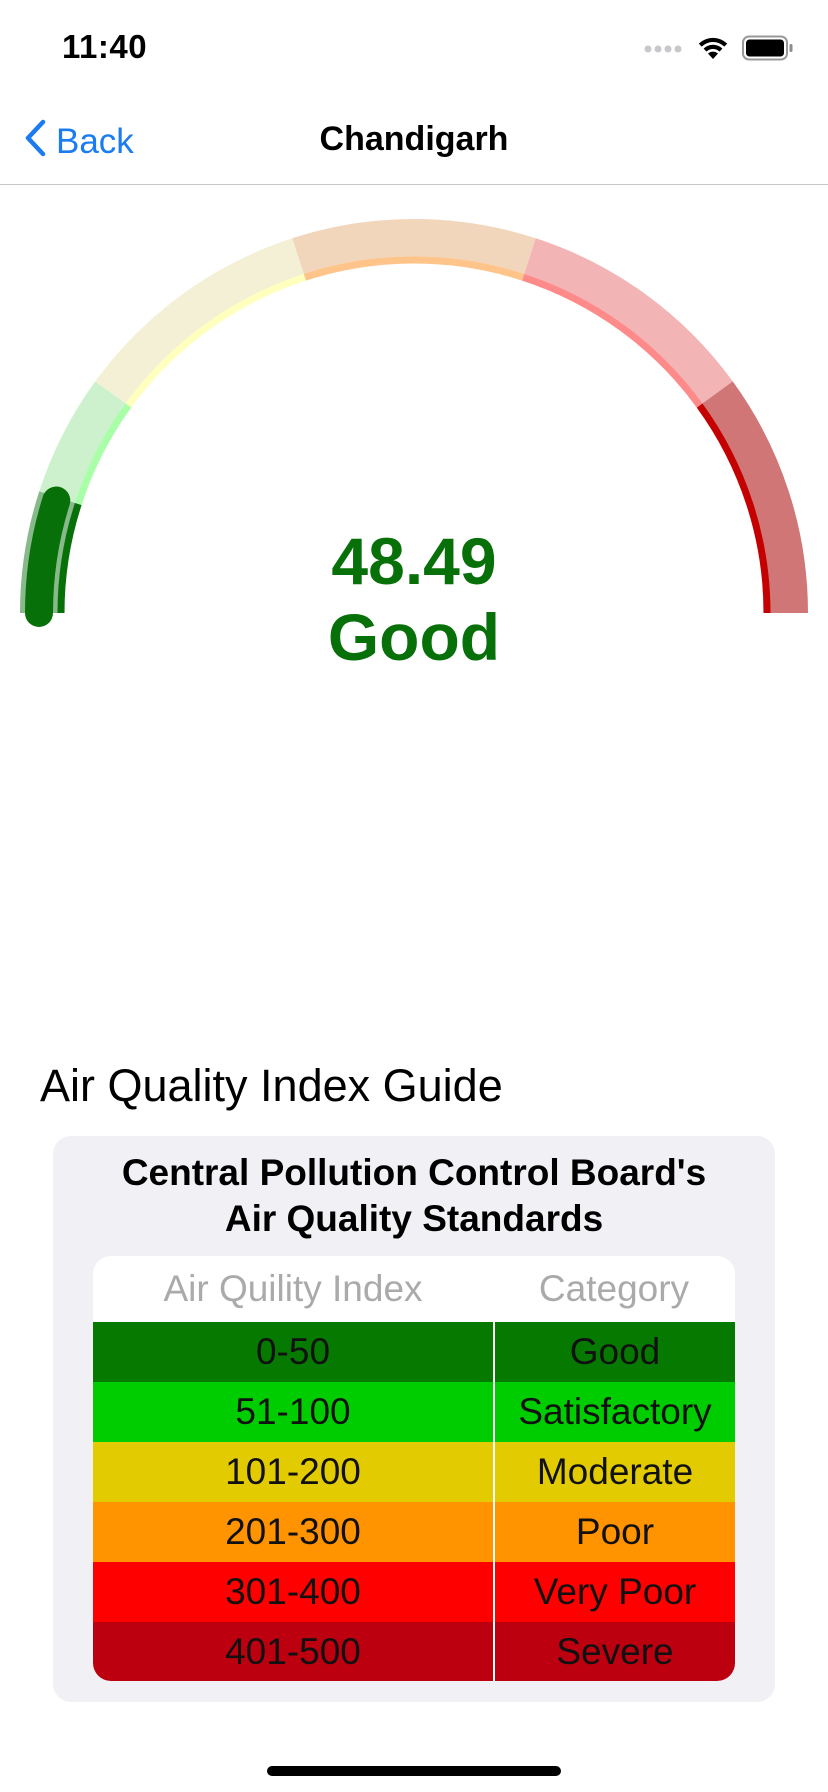 The image size is (828, 1792). What do you see at coordinates (414, 1592) in the screenshot?
I see `table-row: 301-400 Very Poor` at bounding box center [414, 1592].